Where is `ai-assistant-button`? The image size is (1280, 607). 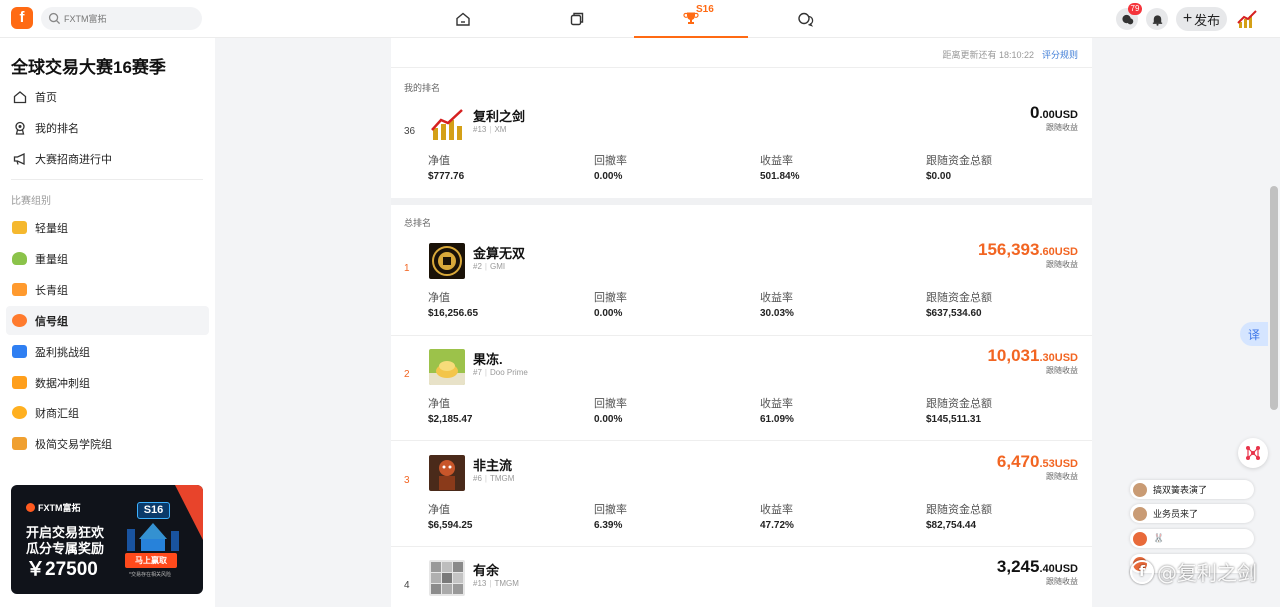 ai-assistant-button is located at coordinates (1253, 453).